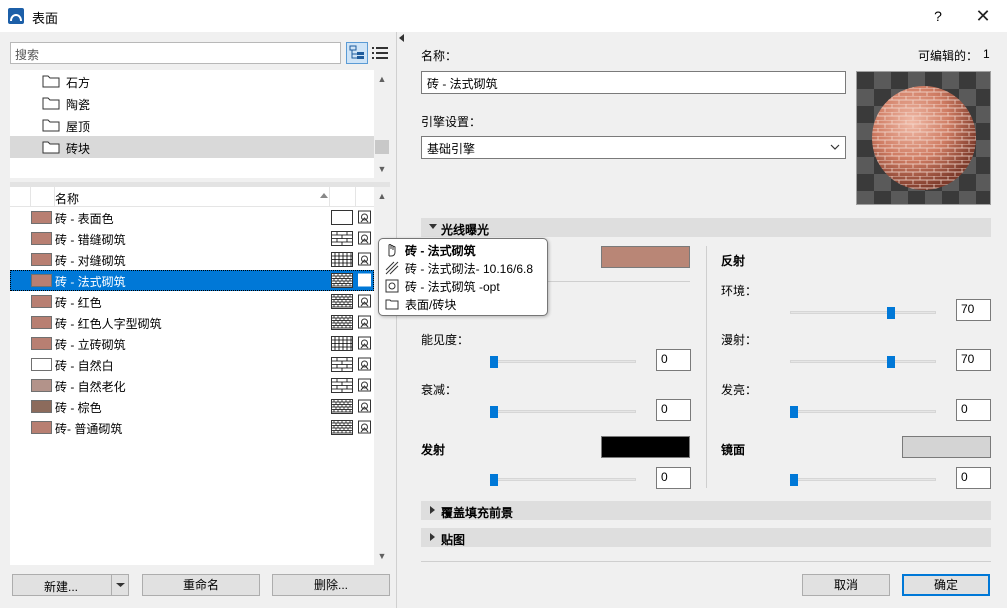  I want to click on glow-input: 0, so click(973, 410).